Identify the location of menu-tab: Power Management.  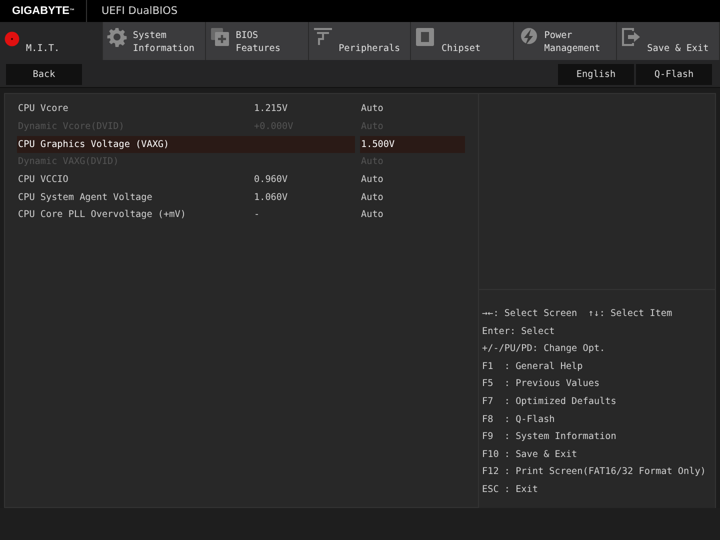
(566, 41).